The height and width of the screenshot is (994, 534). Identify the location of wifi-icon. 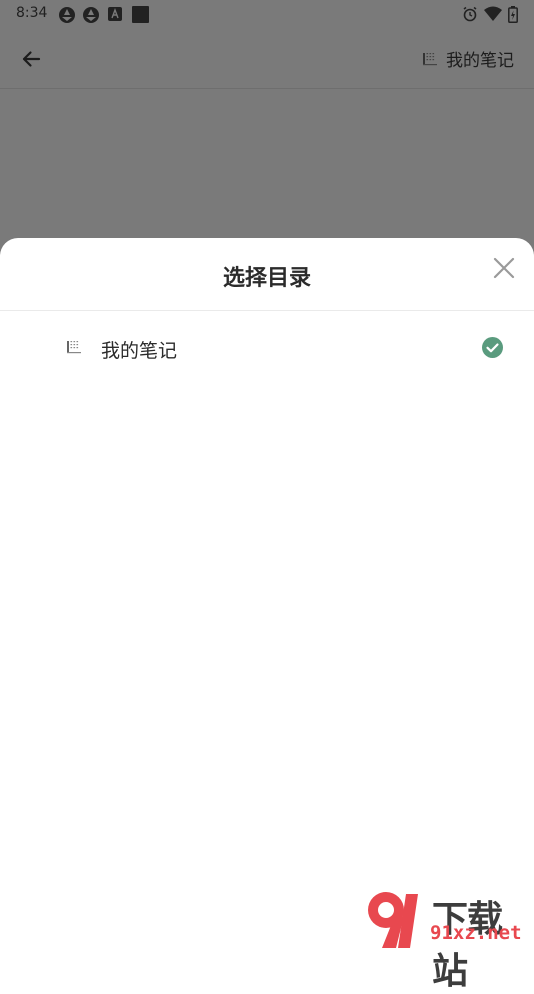
(493, 13).